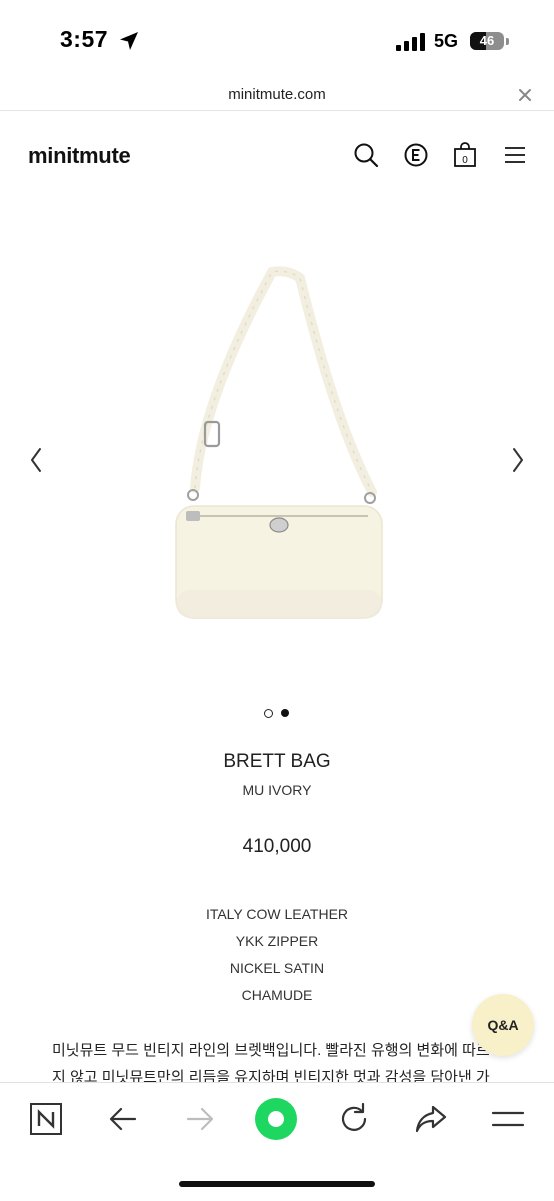 This screenshot has height=1201, width=554. What do you see at coordinates (279, 714) in the screenshot?
I see `carousel-pagination` at bounding box center [279, 714].